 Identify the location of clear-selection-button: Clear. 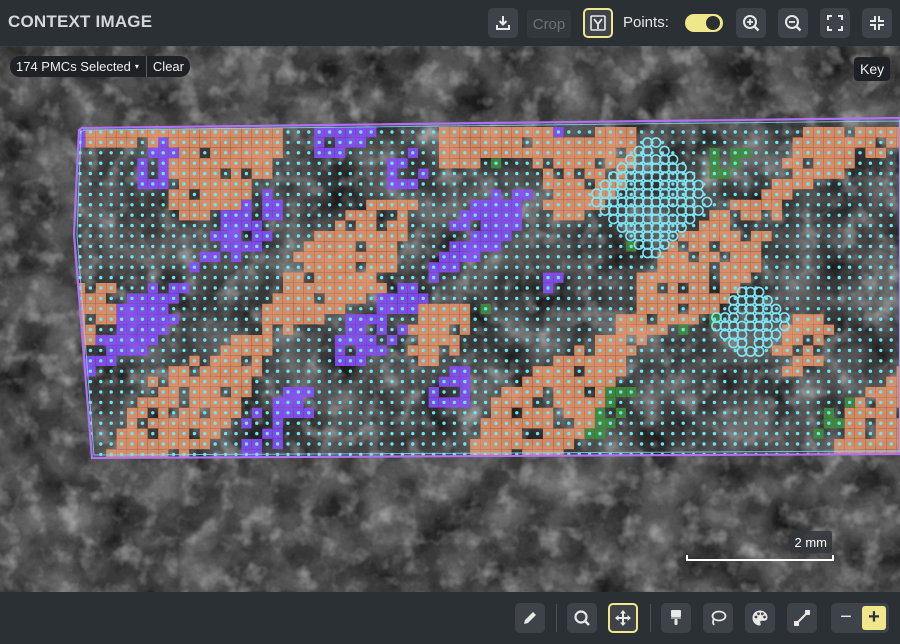
(168, 66).